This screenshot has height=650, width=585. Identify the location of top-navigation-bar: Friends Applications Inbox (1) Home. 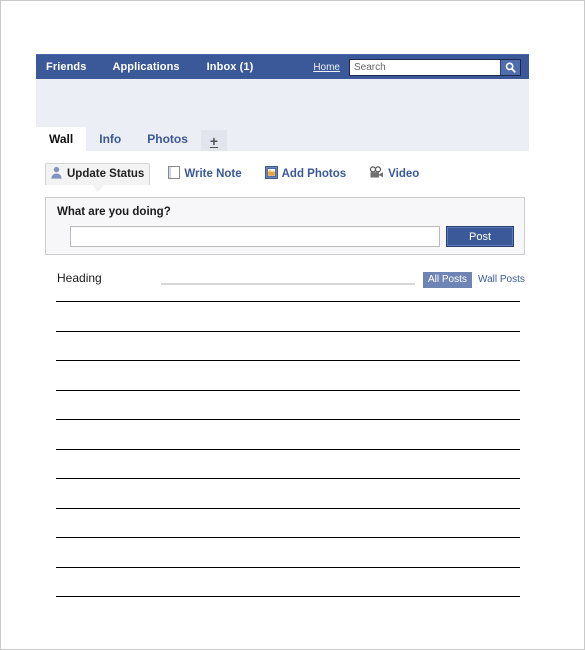
(282, 66).